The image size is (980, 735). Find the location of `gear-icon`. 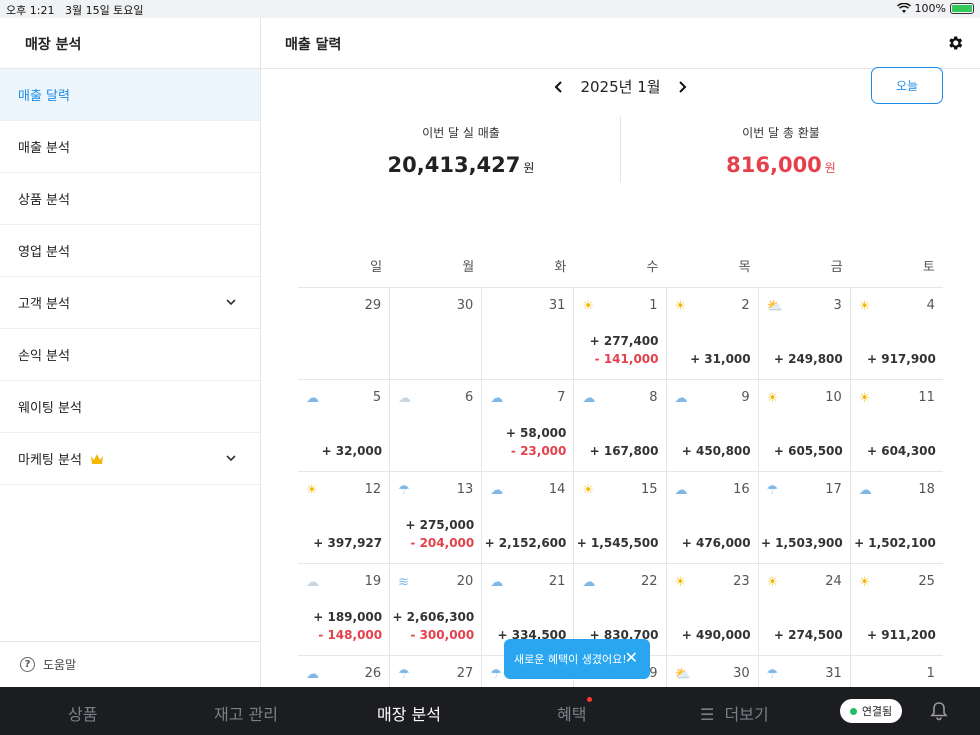

gear-icon is located at coordinates (955, 43).